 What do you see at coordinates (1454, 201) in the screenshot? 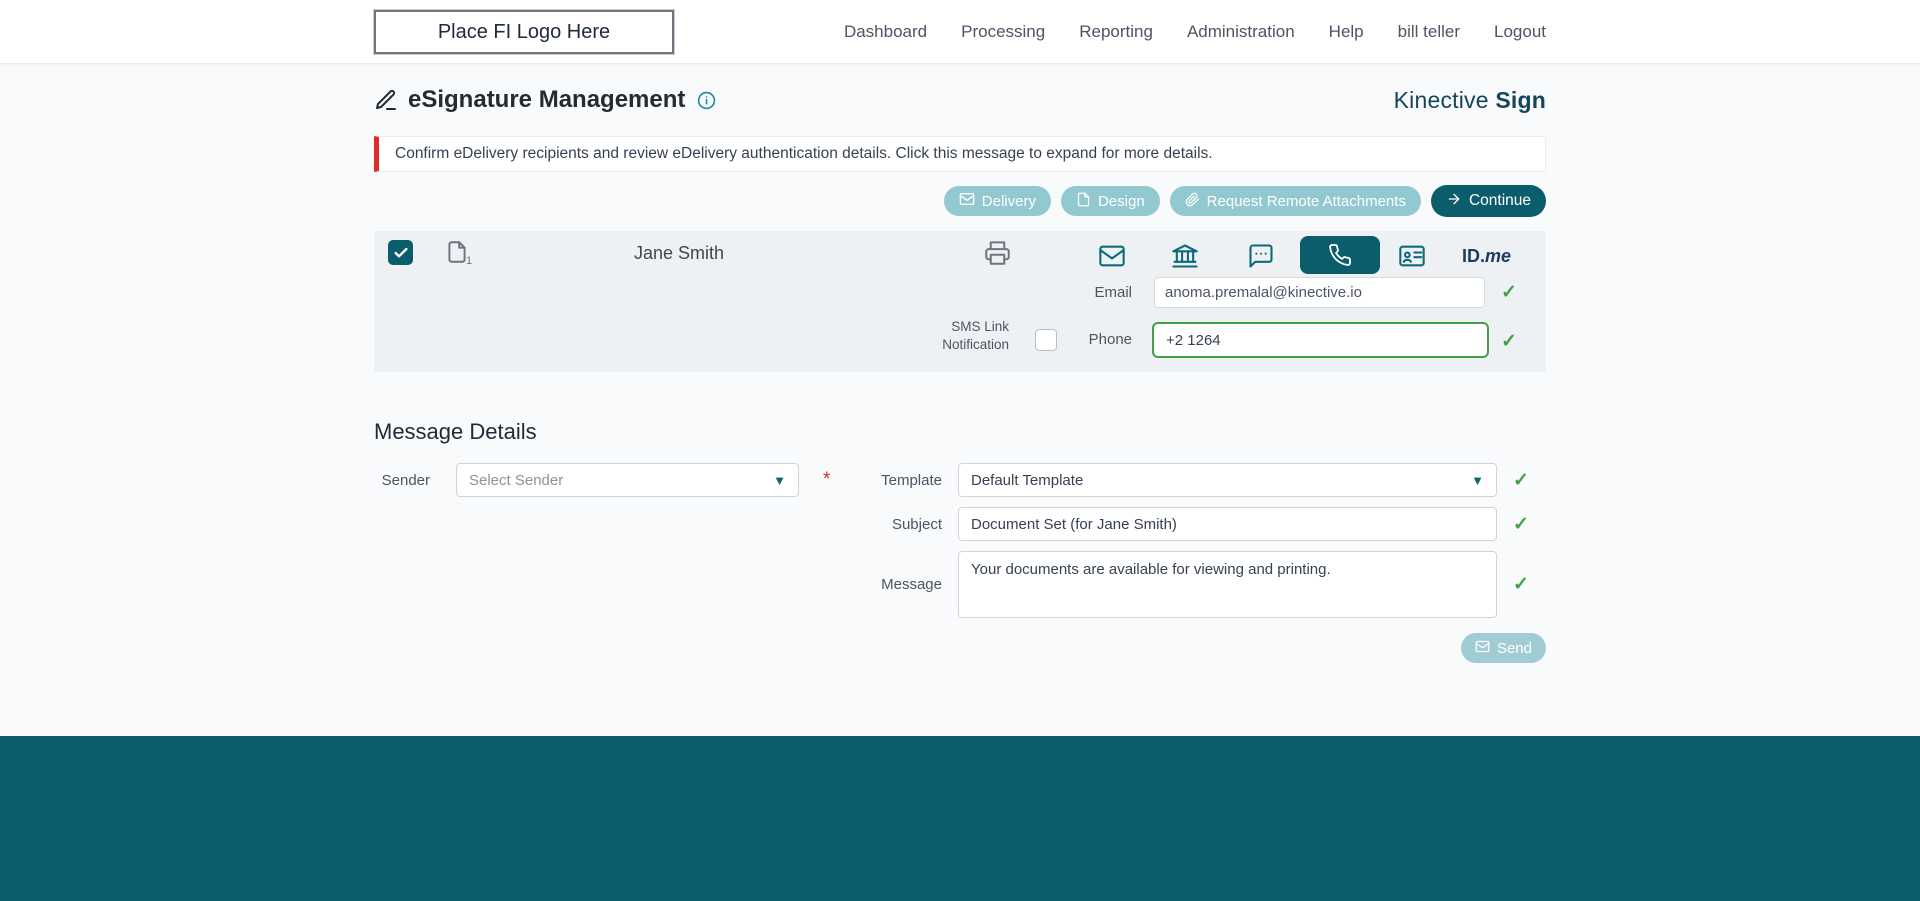
I see `arrow-right-icon` at bounding box center [1454, 201].